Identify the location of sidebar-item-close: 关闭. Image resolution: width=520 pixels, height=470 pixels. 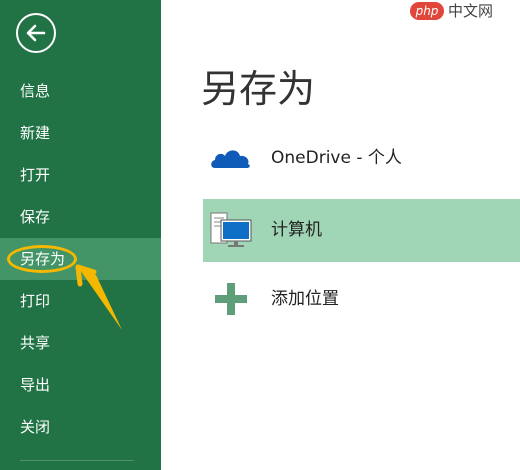
(80, 427).